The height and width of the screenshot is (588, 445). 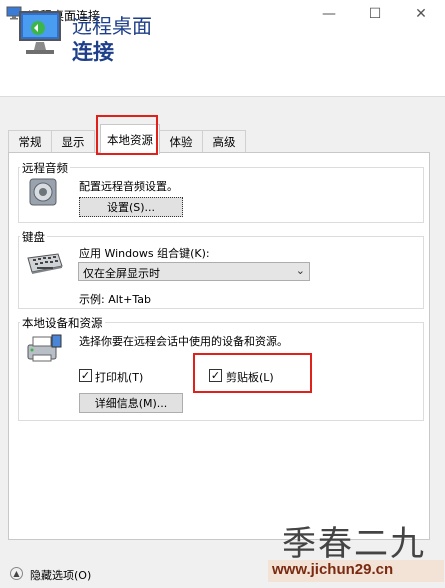 I want to click on clipboard-checkbox: ✓, so click(x=215, y=375).